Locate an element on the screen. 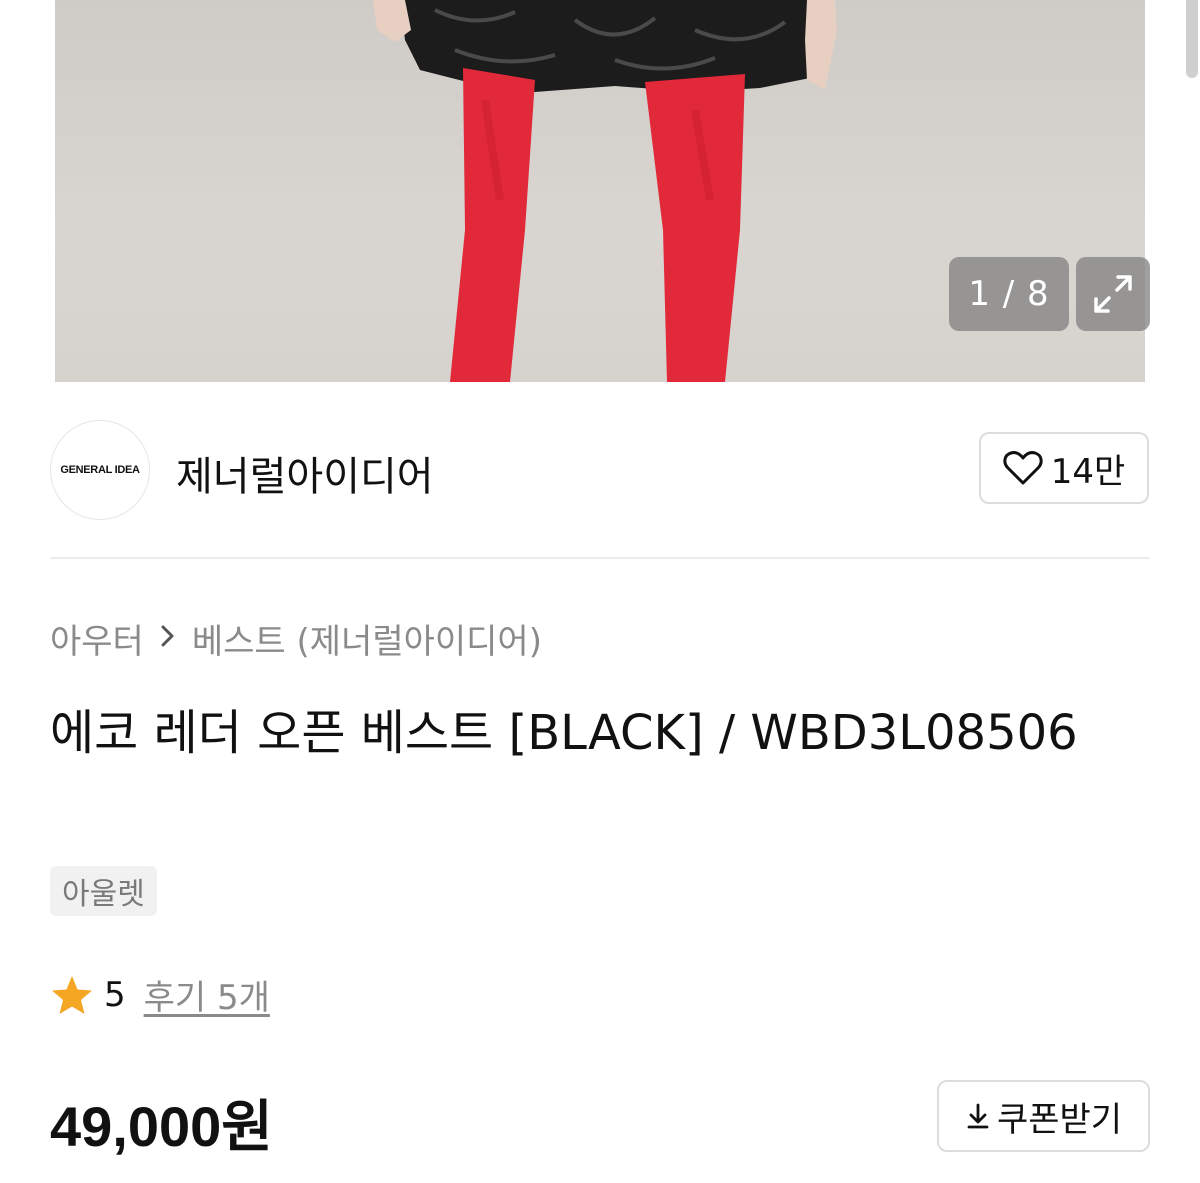 The width and height of the screenshot is (1200, 1183). chevron-right-icon is located at coordinates (168, 638).